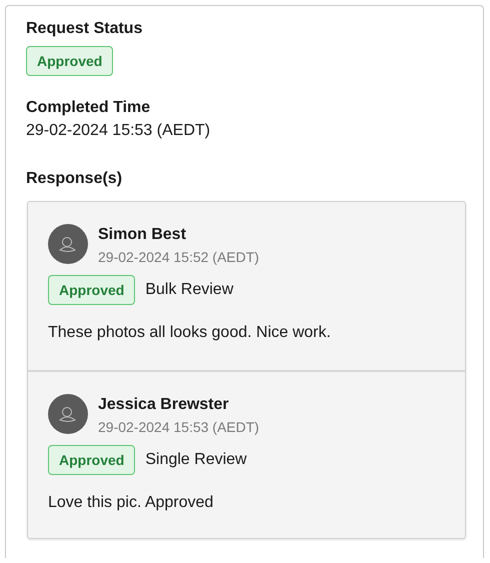 The width and height of the screenshot is (490, 563). I want to click on completed-time: 29-02-2024 15:53 (AEDT), so click(119, 131).